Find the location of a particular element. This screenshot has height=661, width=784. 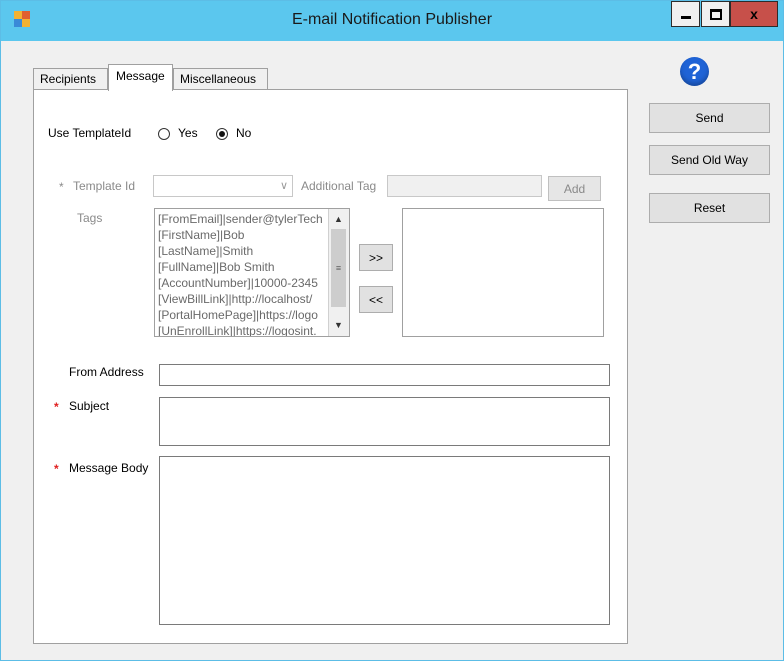

chevron-down-icon: ∨ is located at coordinates (283, 186).